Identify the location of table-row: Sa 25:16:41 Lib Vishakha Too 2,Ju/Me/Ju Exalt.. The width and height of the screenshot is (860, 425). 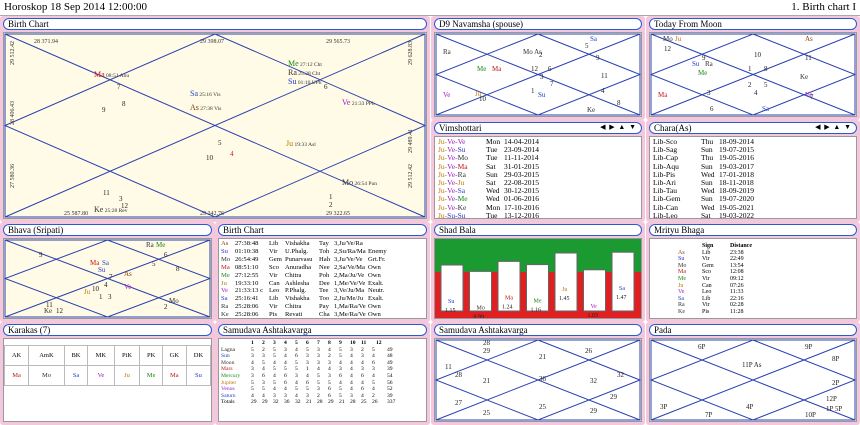
(322, 299).